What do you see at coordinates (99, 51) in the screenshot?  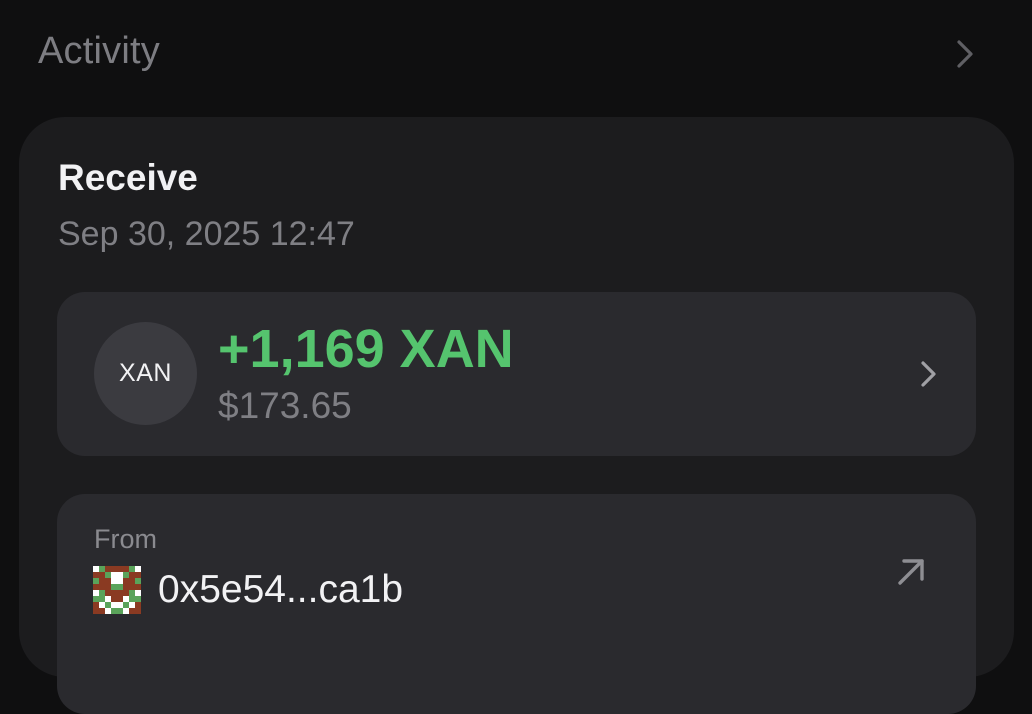 I see `page-title: Activity` at bounding box center [99, 51].